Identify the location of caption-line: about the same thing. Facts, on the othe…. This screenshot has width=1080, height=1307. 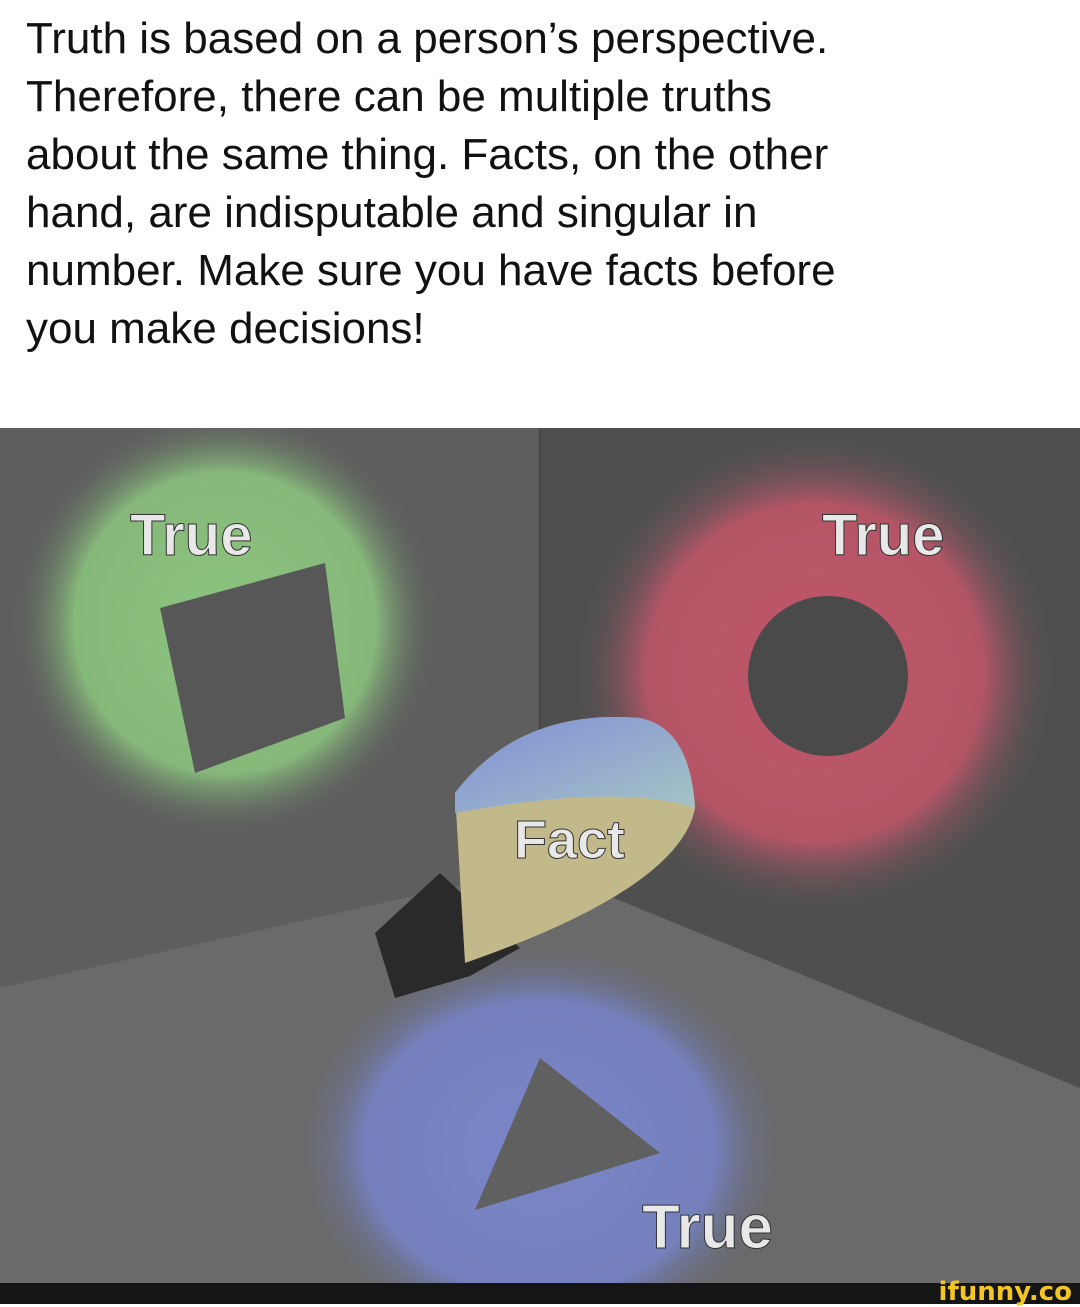
(427, 154).